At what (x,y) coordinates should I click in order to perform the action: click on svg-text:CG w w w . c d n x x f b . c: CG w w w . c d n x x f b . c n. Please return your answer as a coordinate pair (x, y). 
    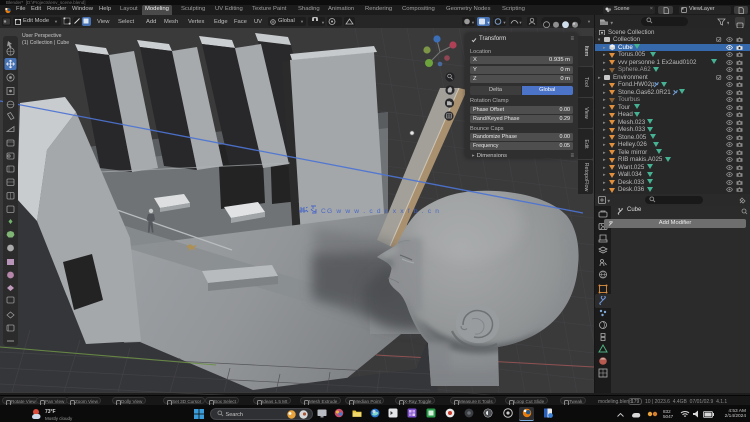
    Looking at the image, I should click on (380, 211).